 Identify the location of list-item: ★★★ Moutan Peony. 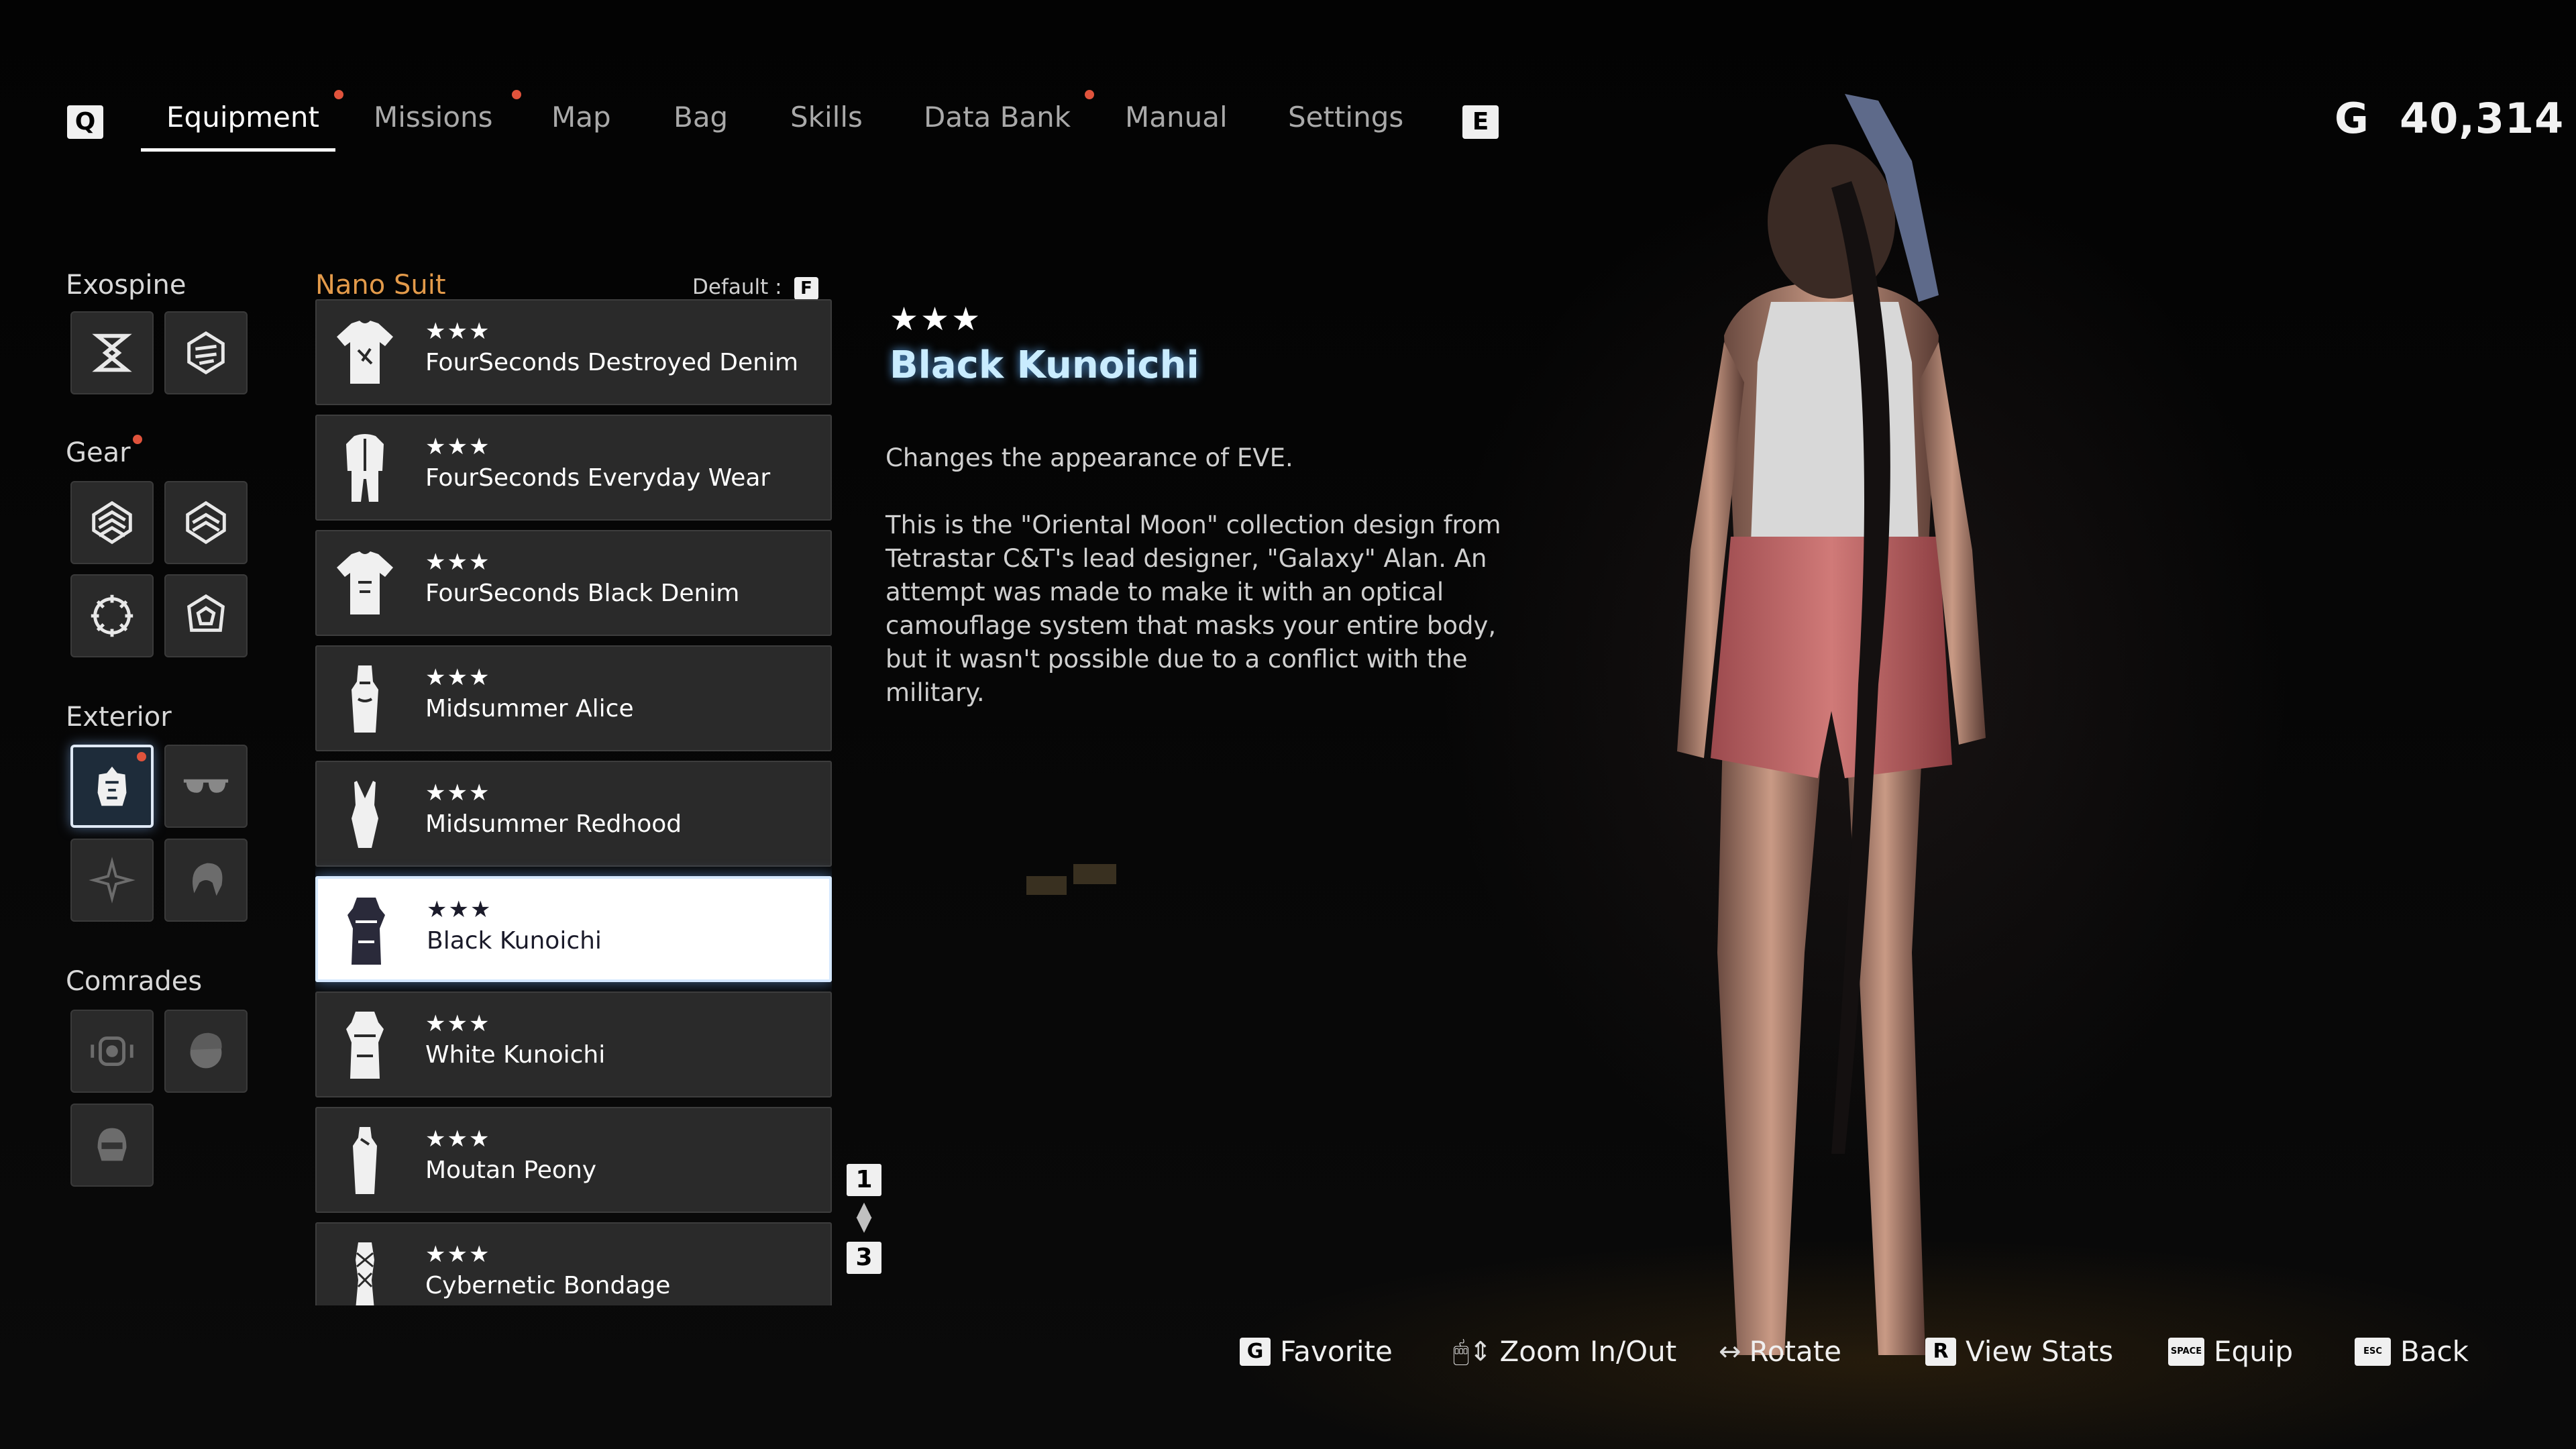
(573, 1160).